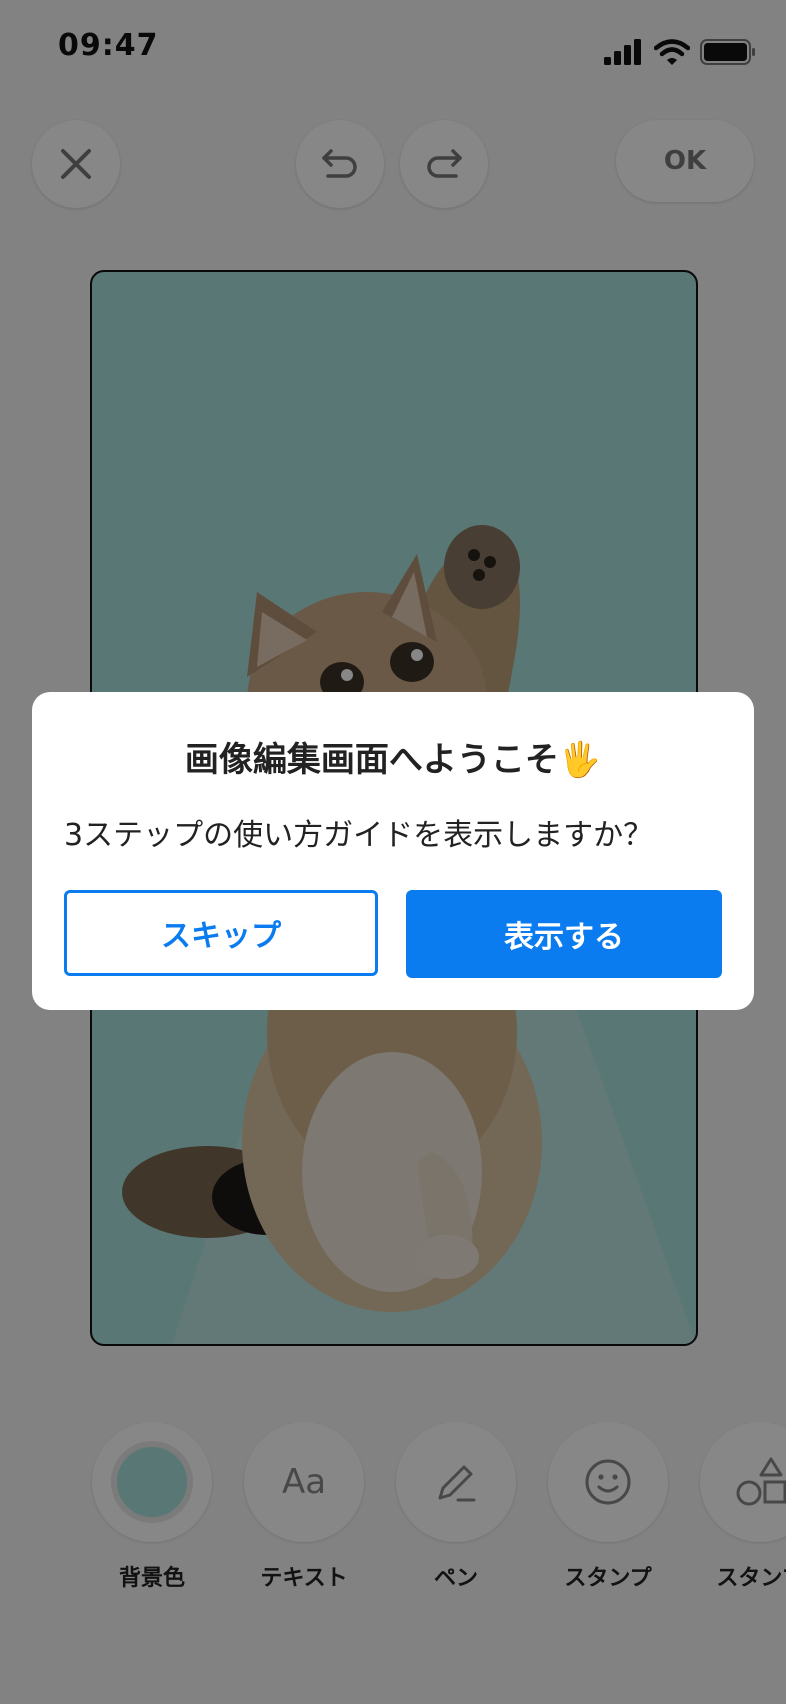  I want to click on dialog-title: 画像編集画面へようこそ🖐, so click(393, 756).